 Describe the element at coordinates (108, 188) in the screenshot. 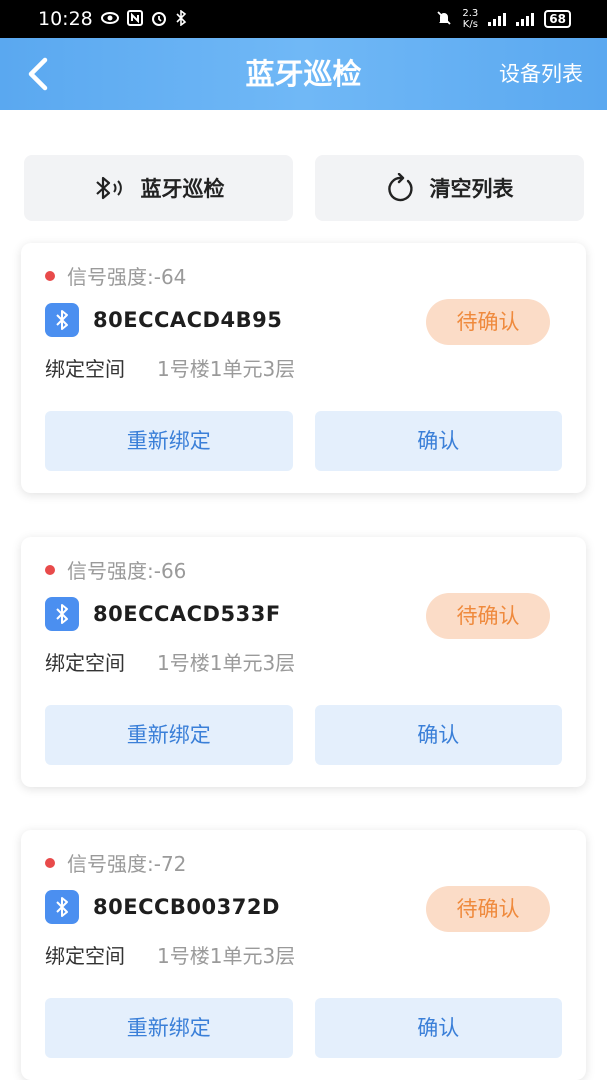

I see `bluetooth-scan-icon` at that location.